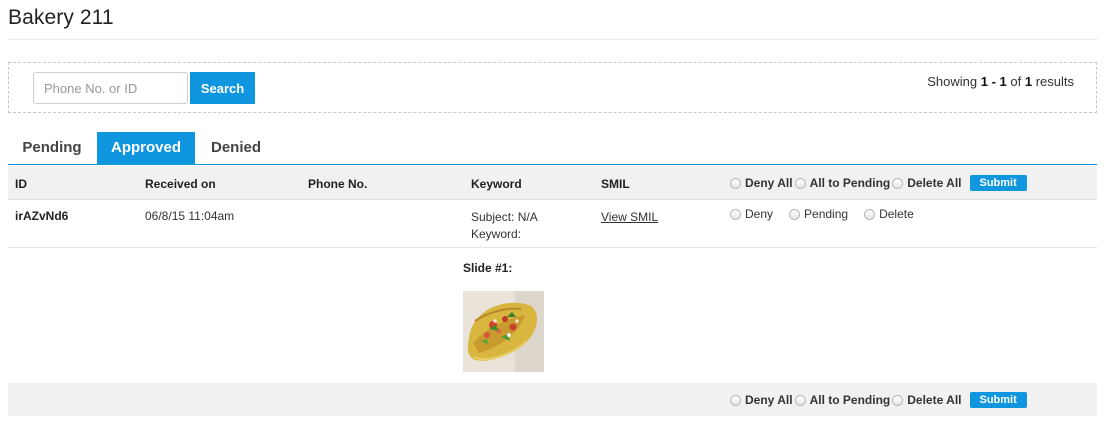  Describe the element at coordinates (800, 183) in the screenshot. I see `all-to-pending-radio` at that location.